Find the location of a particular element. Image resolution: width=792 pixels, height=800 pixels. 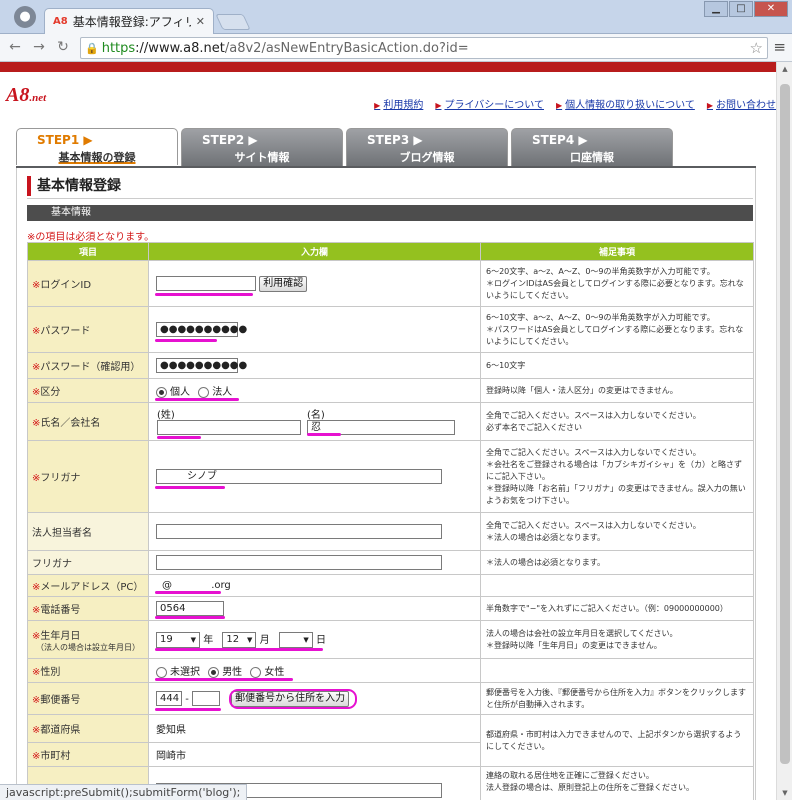

label-text: 都道府県 is located at coordinates (60, 730).